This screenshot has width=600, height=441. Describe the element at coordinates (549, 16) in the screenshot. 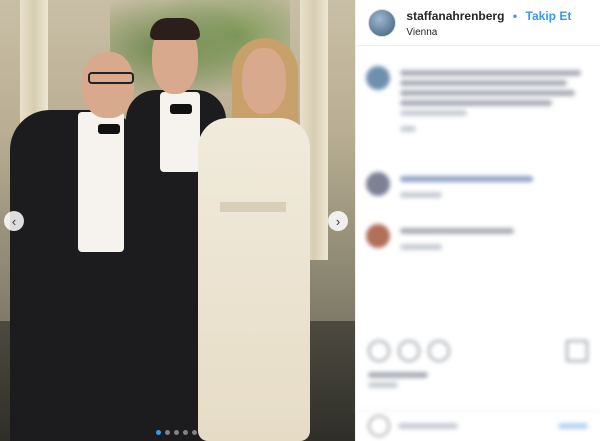

I see `follow-button: Takip Et` at that location.